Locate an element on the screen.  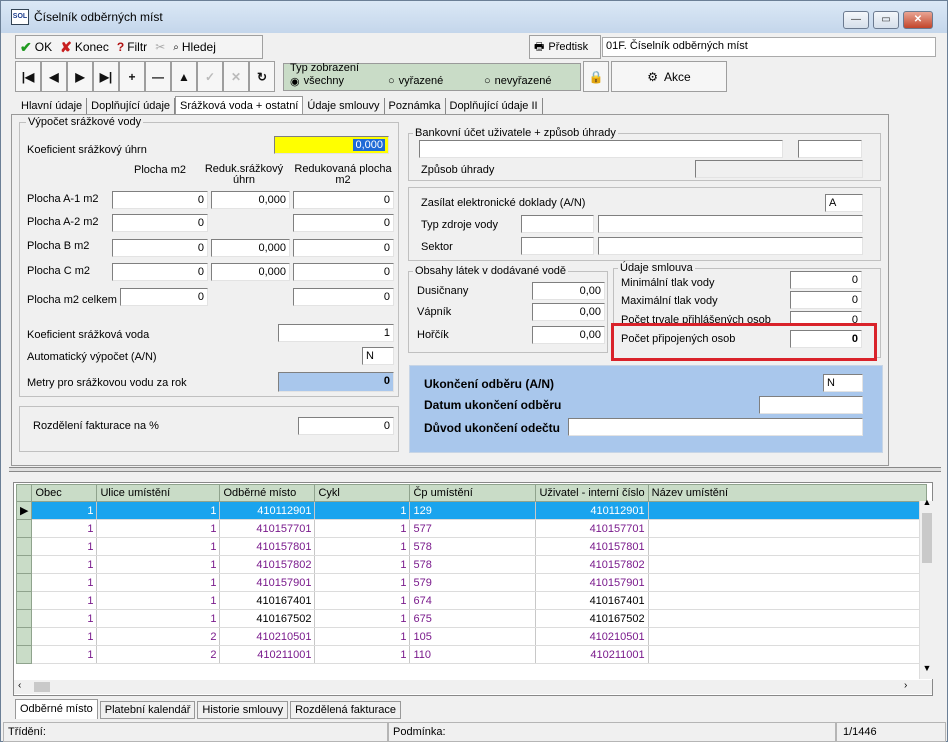
table-cell: 410157701 is located at coordinates (267, 528).